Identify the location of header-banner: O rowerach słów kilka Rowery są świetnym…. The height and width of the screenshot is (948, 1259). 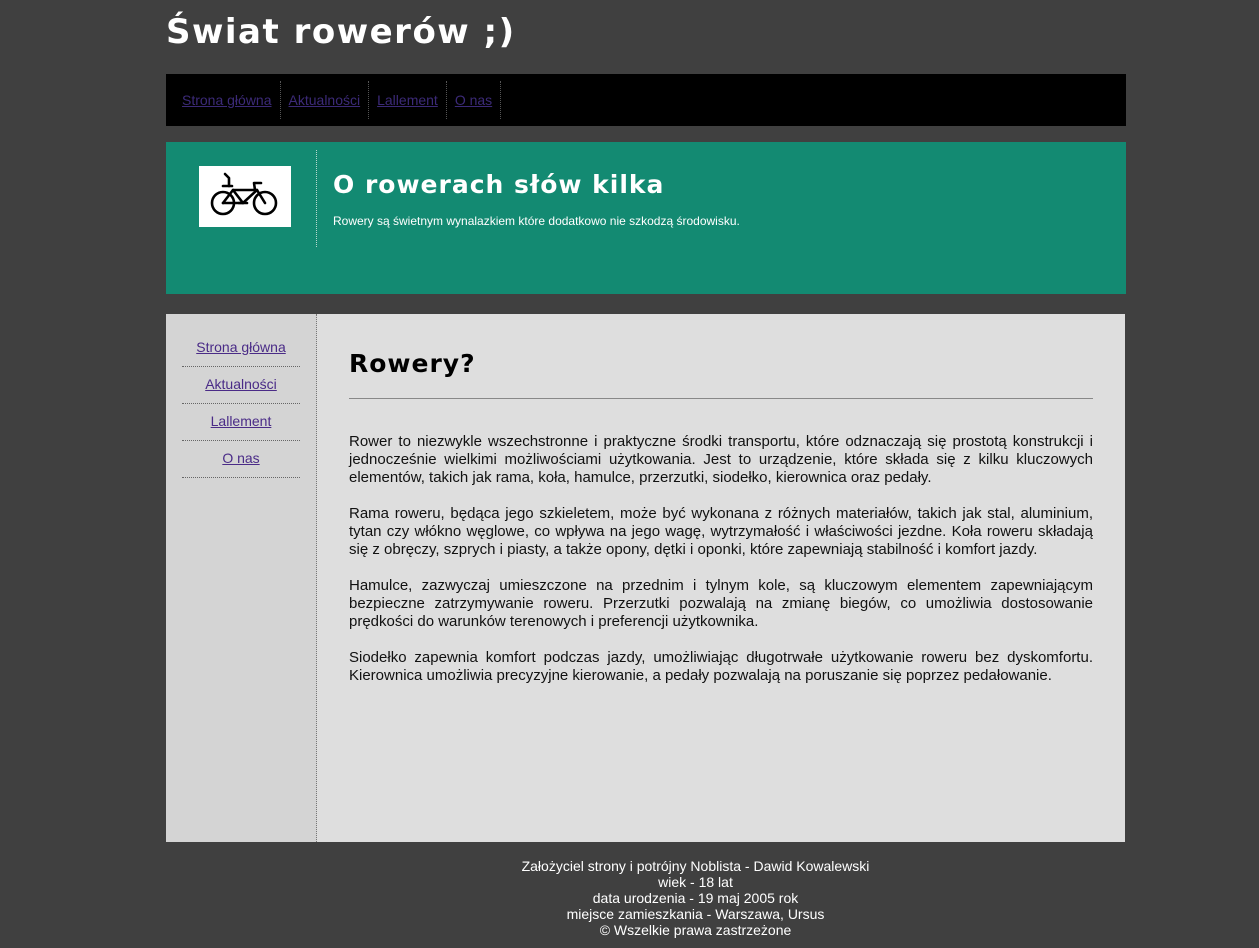
(646, 218).